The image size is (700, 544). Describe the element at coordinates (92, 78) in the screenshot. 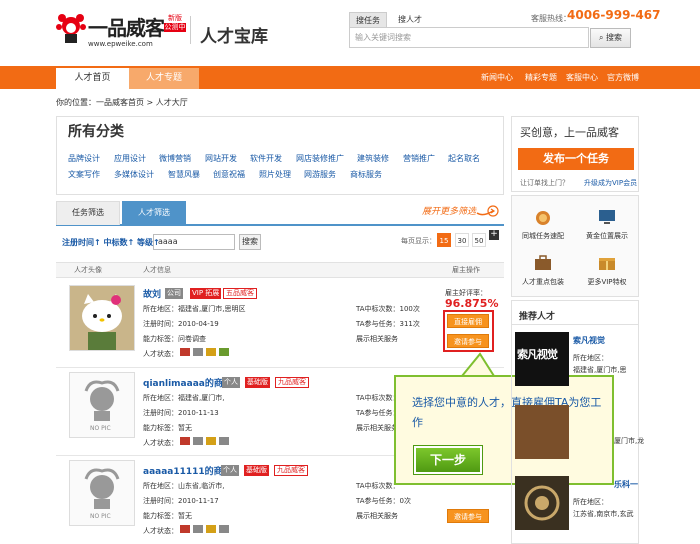

I see `nav-talent-home: 人才首页` at that location.